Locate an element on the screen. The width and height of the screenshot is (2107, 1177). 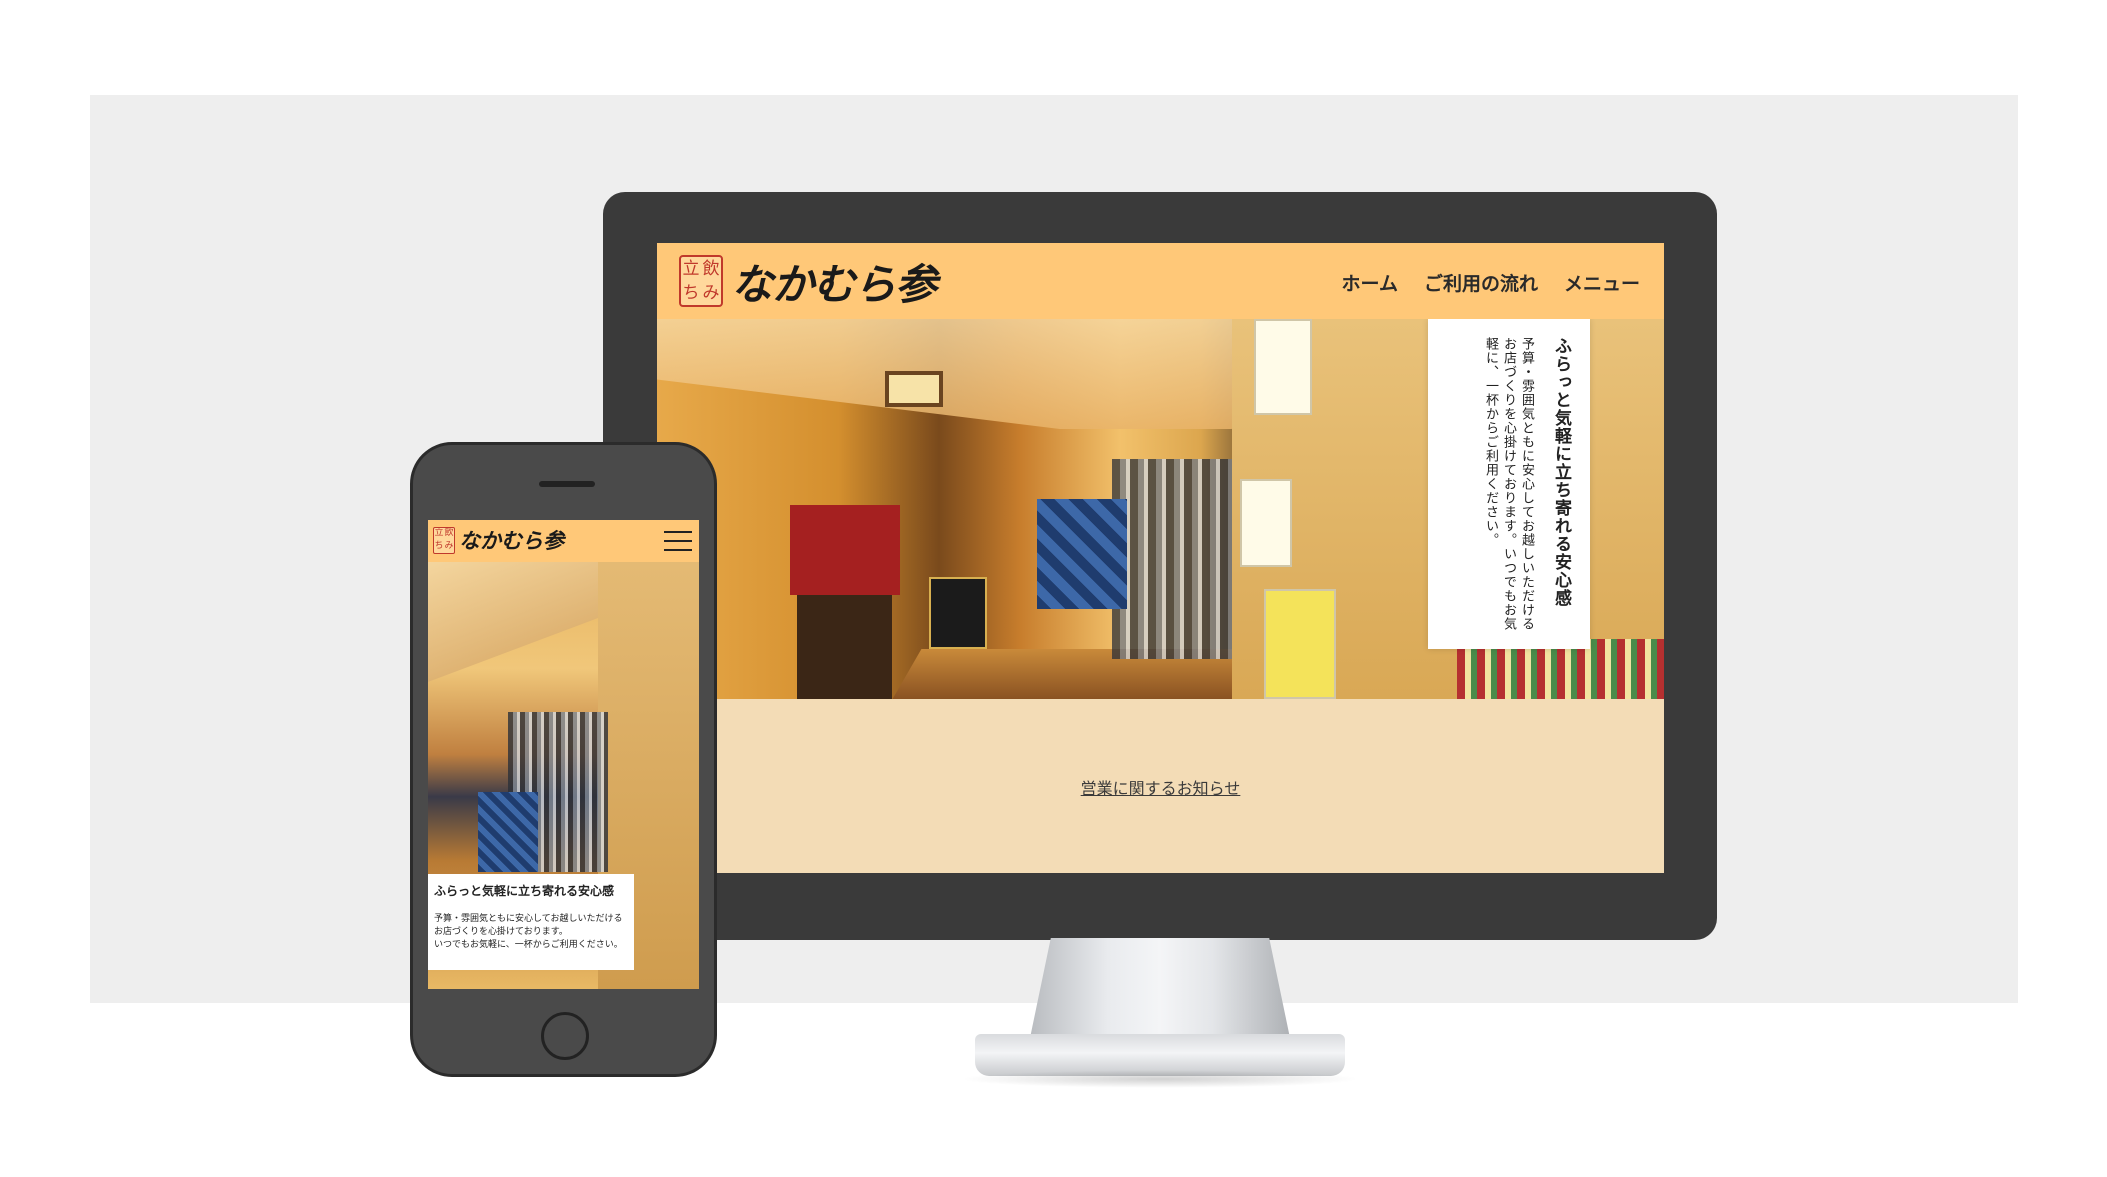
phone-speaker is located at coordinates (567, 484).